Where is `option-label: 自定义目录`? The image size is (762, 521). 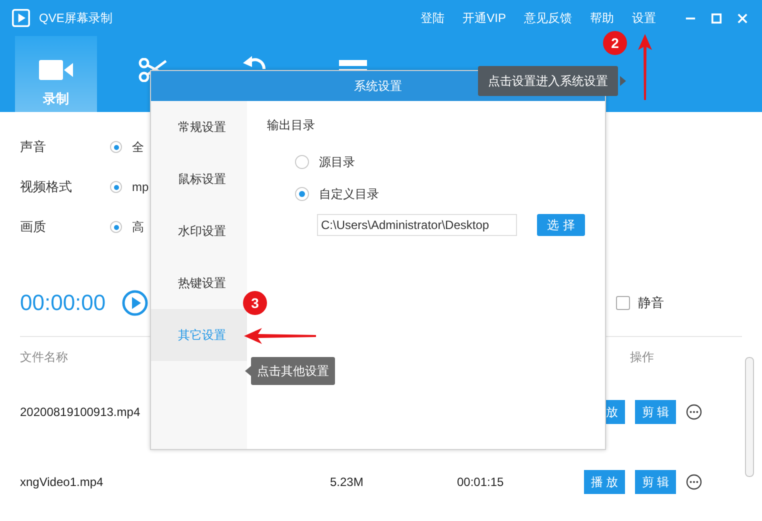 option-label: 自定义目录 is located at coordinates (349, 194).